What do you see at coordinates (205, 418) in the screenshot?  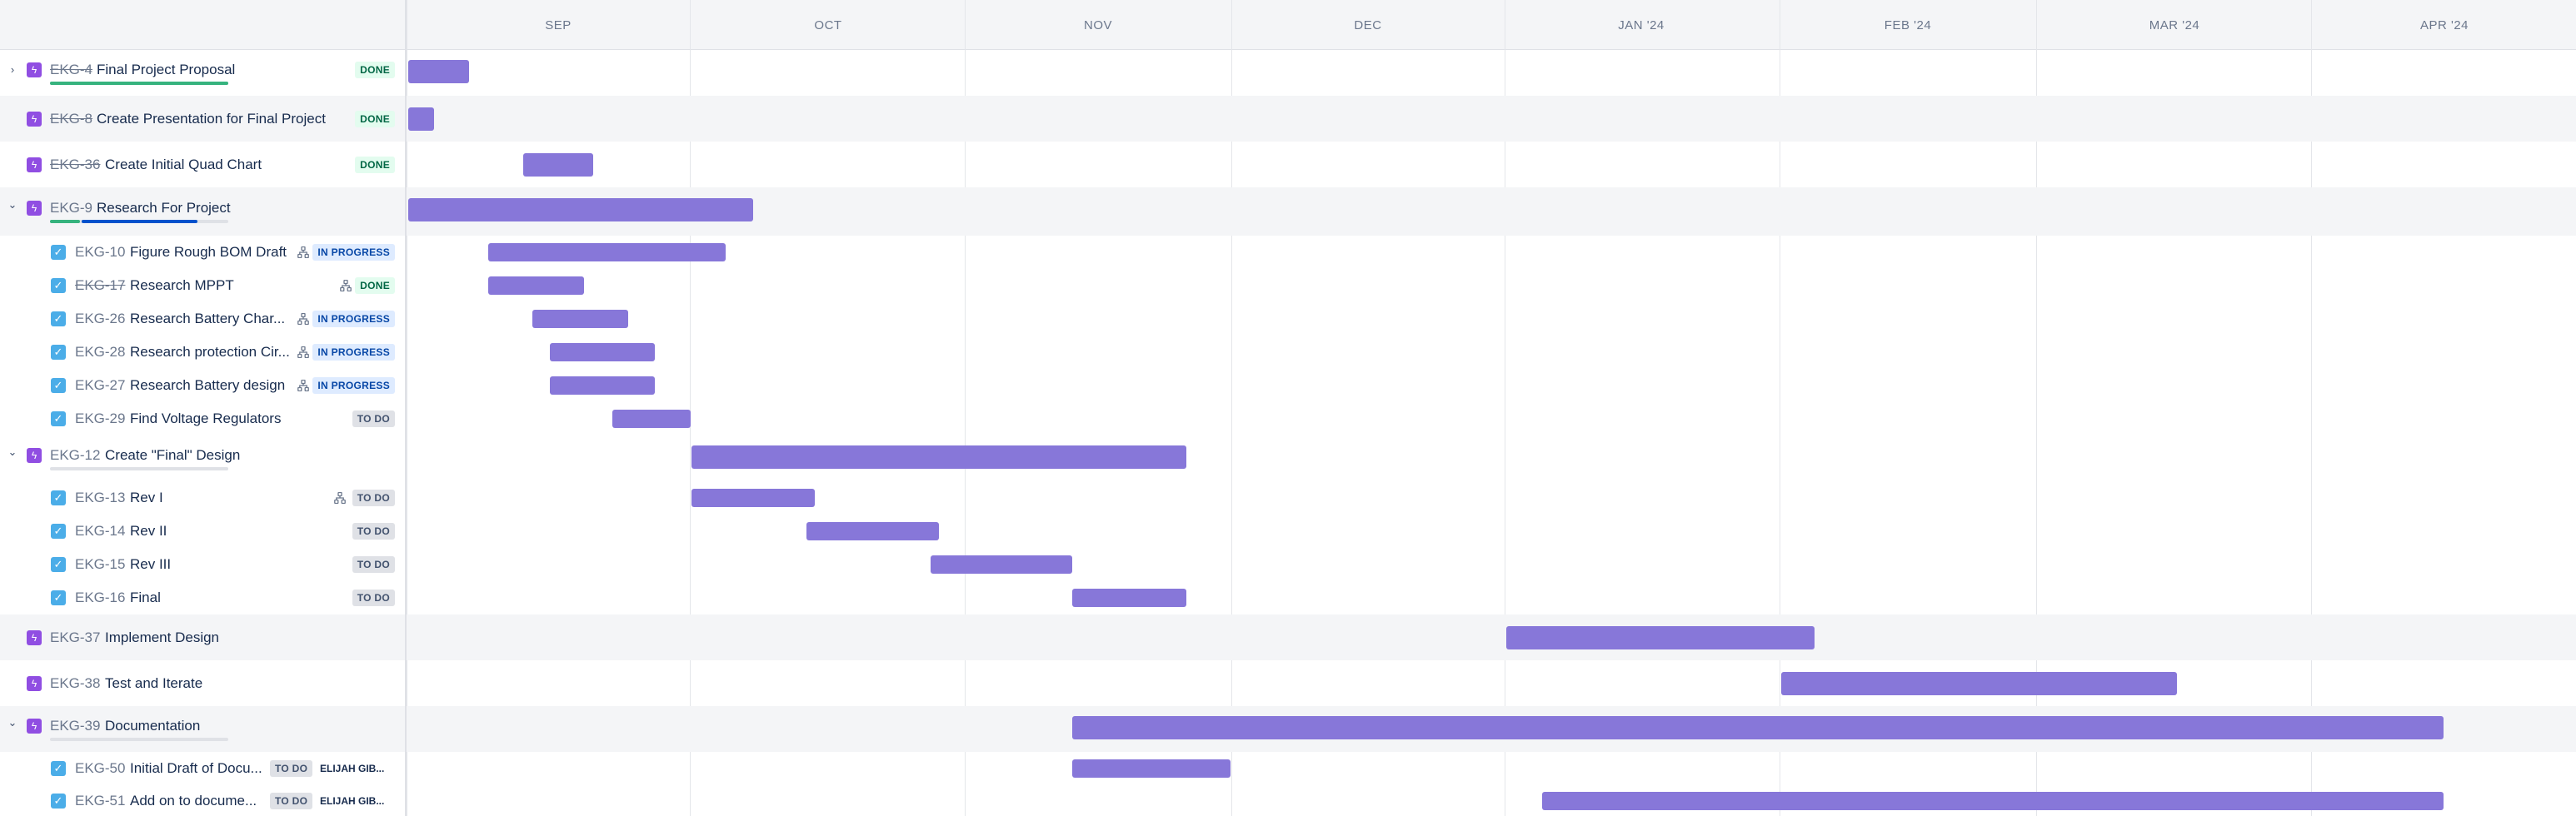 I see `issue-summary: Find Voltage Regulators` at bounding box center [205, 418].